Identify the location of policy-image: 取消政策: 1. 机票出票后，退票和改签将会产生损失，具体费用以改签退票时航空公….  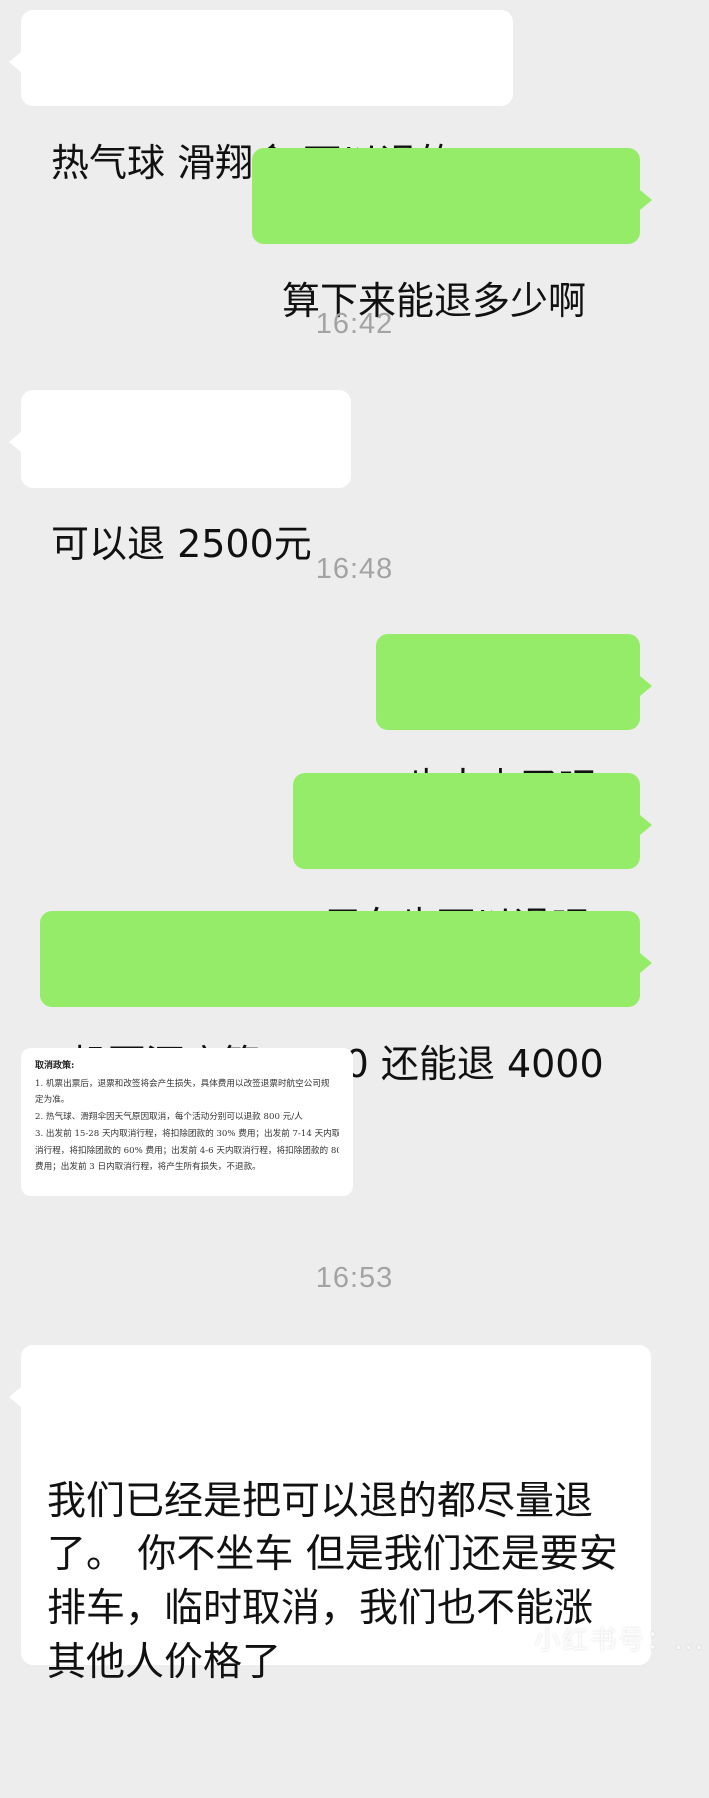
(187, 1122).